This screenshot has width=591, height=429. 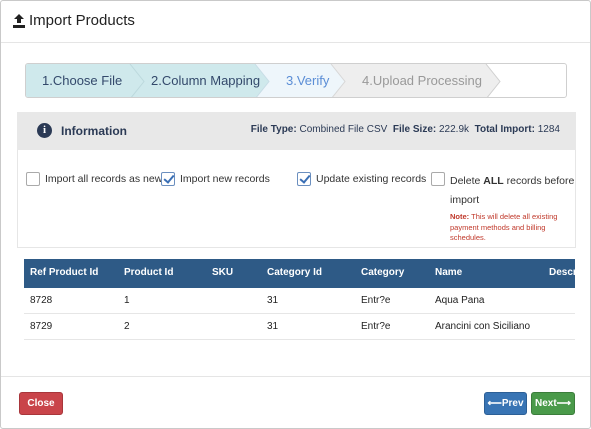 I want to click on modal-header: Import Products, so click(x=295, y=22).